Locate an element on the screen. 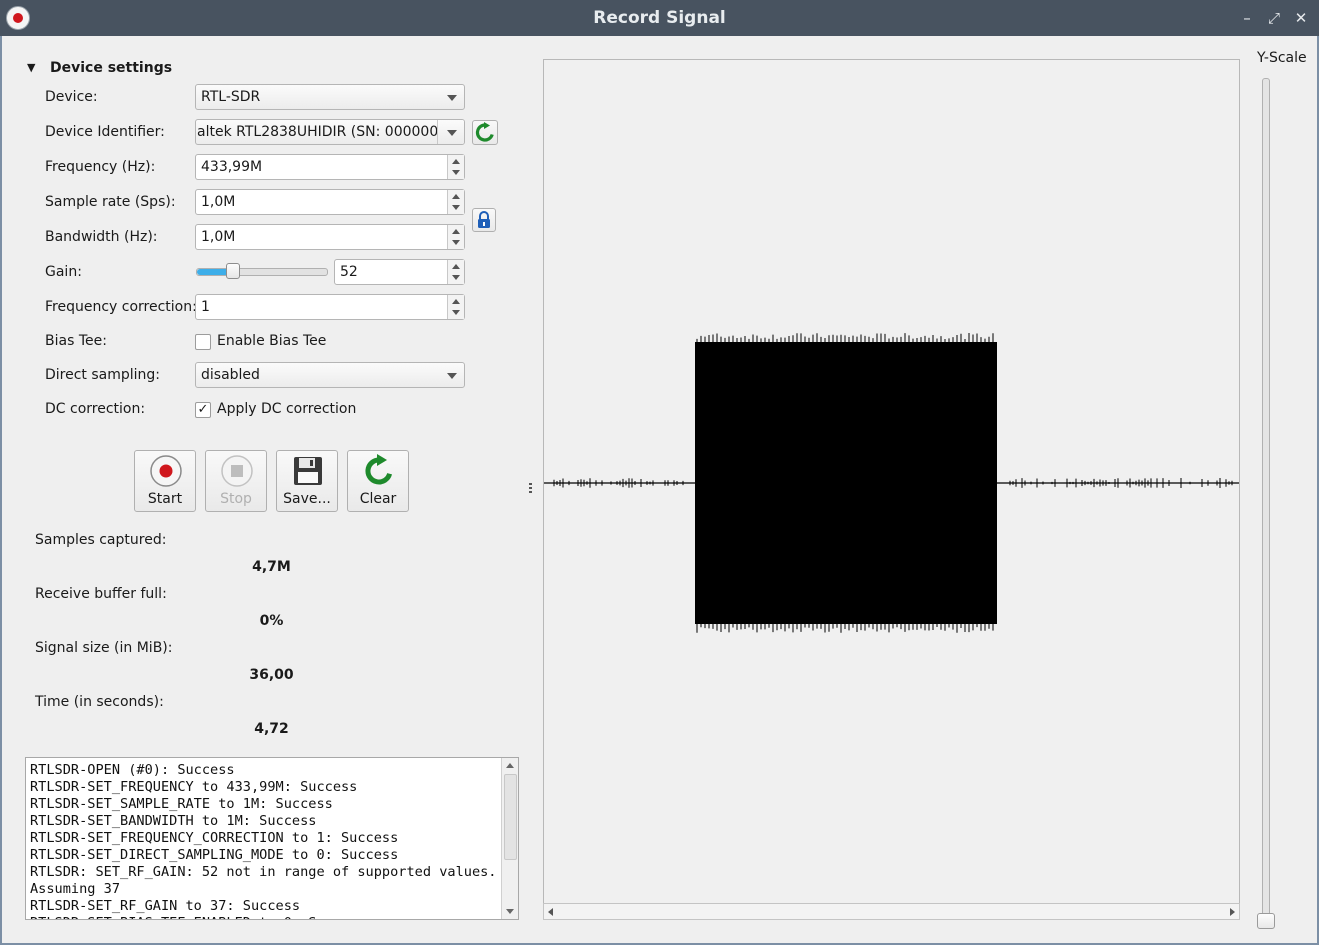 Image resolution: width=1319 pixels, height=945 pixels. check-icon: ✓ is located at coordinates (203, 409).